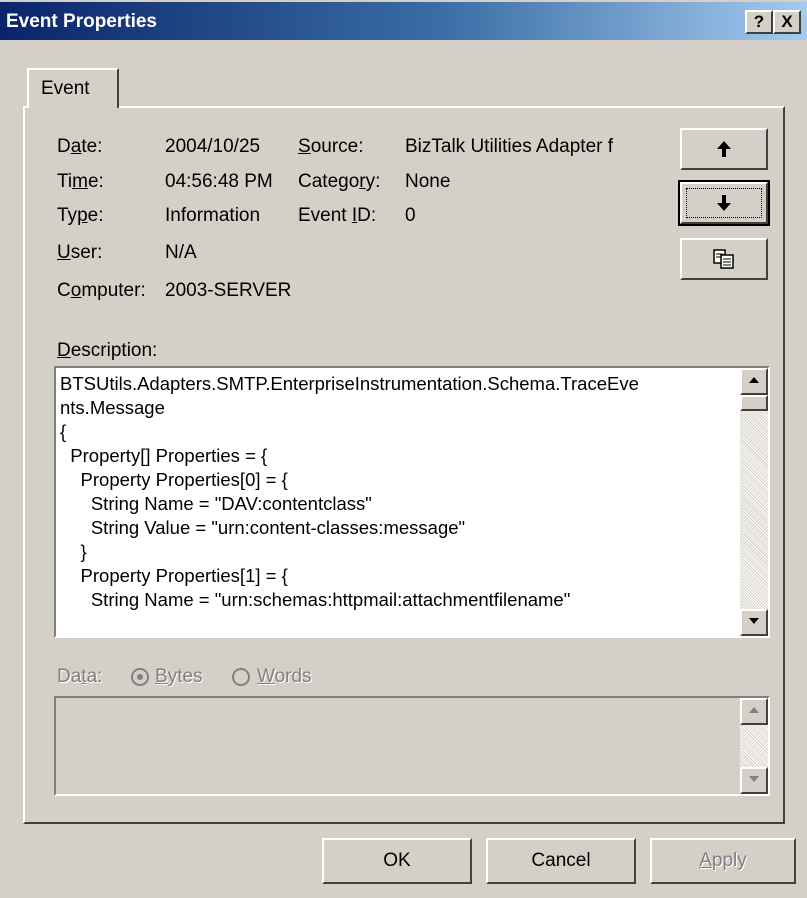  Describe the element at coordinates (397, 861) in the screenshot. I see `ok-button: OK` at that location.